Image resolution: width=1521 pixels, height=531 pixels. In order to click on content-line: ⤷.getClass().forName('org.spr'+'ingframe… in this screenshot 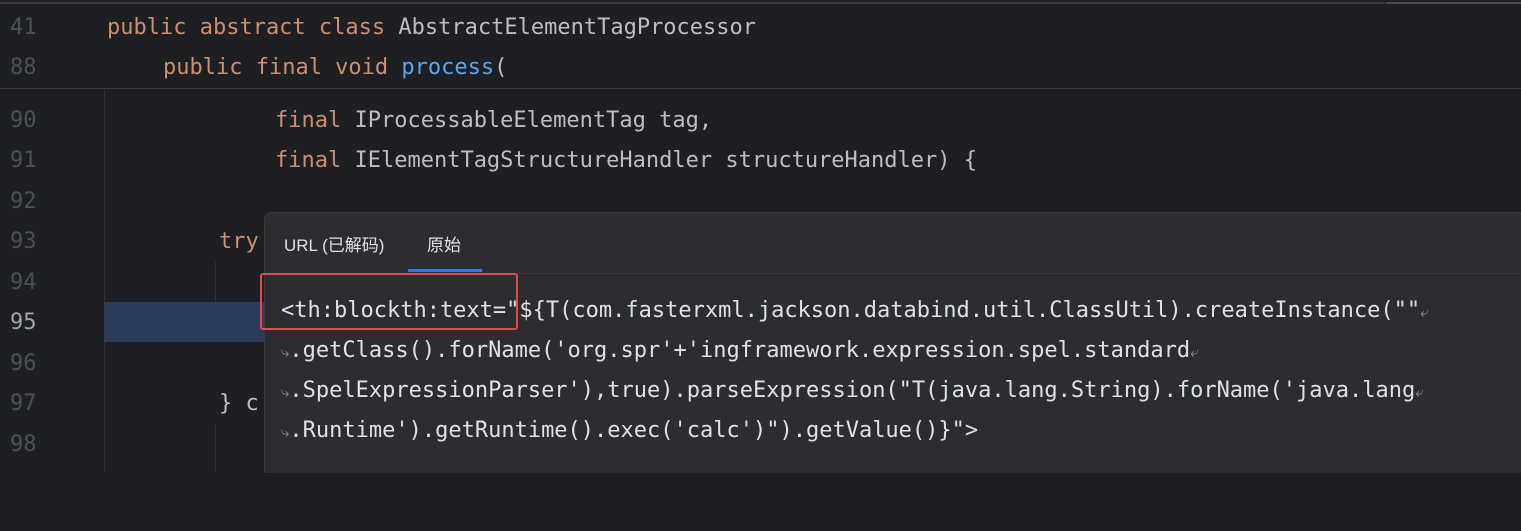, I will do `click(739, 351)`.